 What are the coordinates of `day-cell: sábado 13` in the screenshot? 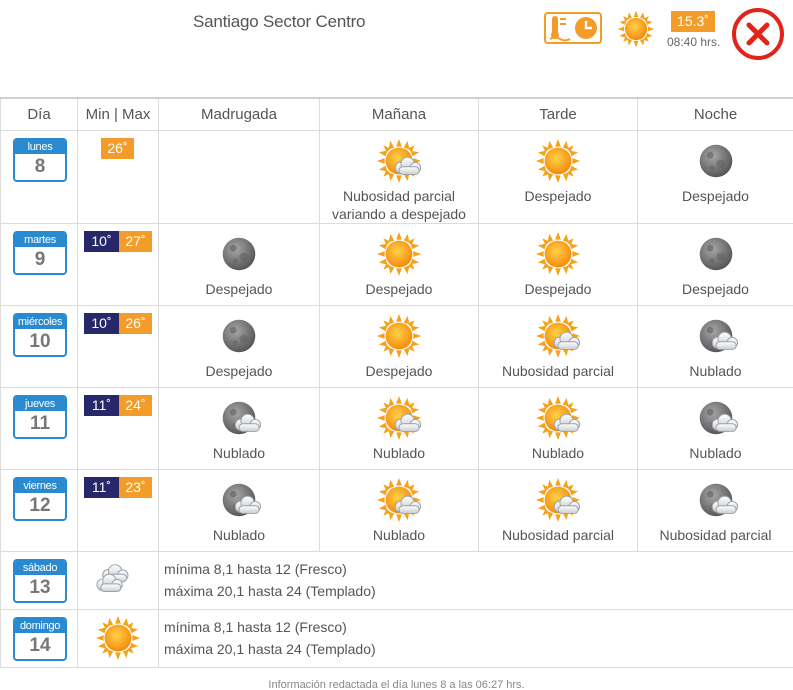 It's located at (39, 580).